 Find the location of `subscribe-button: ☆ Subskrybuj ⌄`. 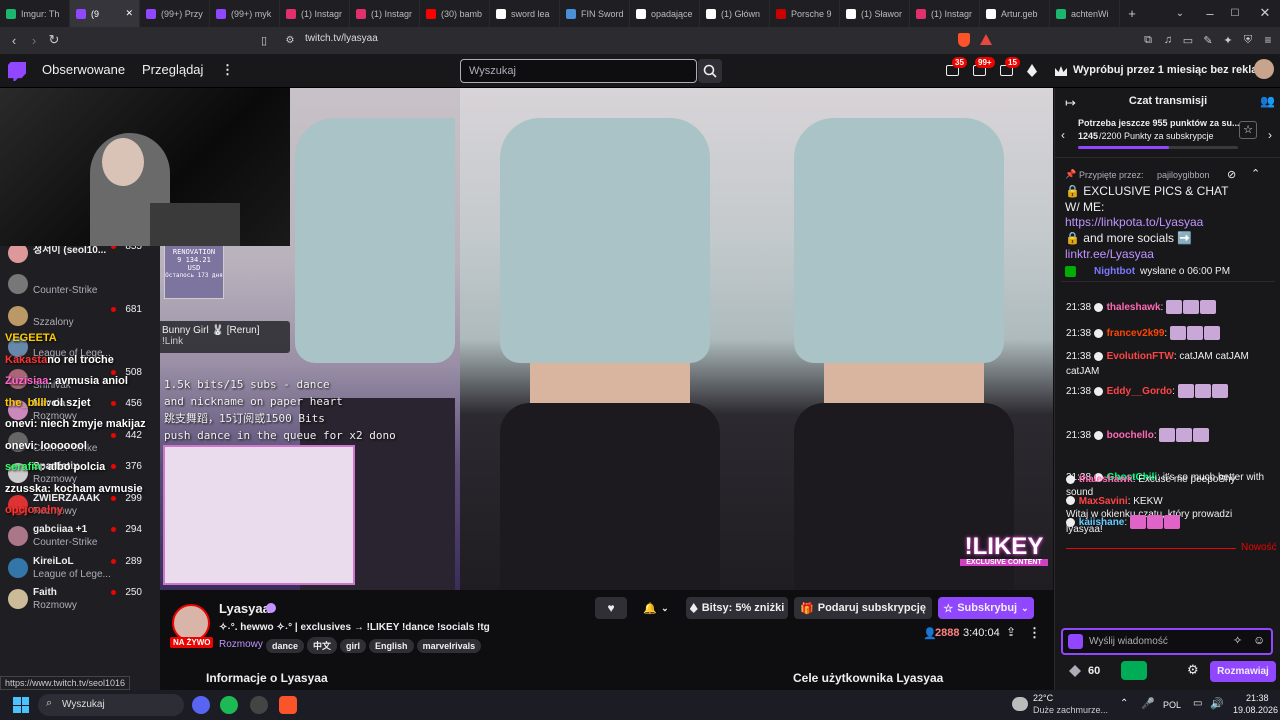

subscribe-button: ☆ Subskrybuj ⌄ is located at coordinates (986, 608).